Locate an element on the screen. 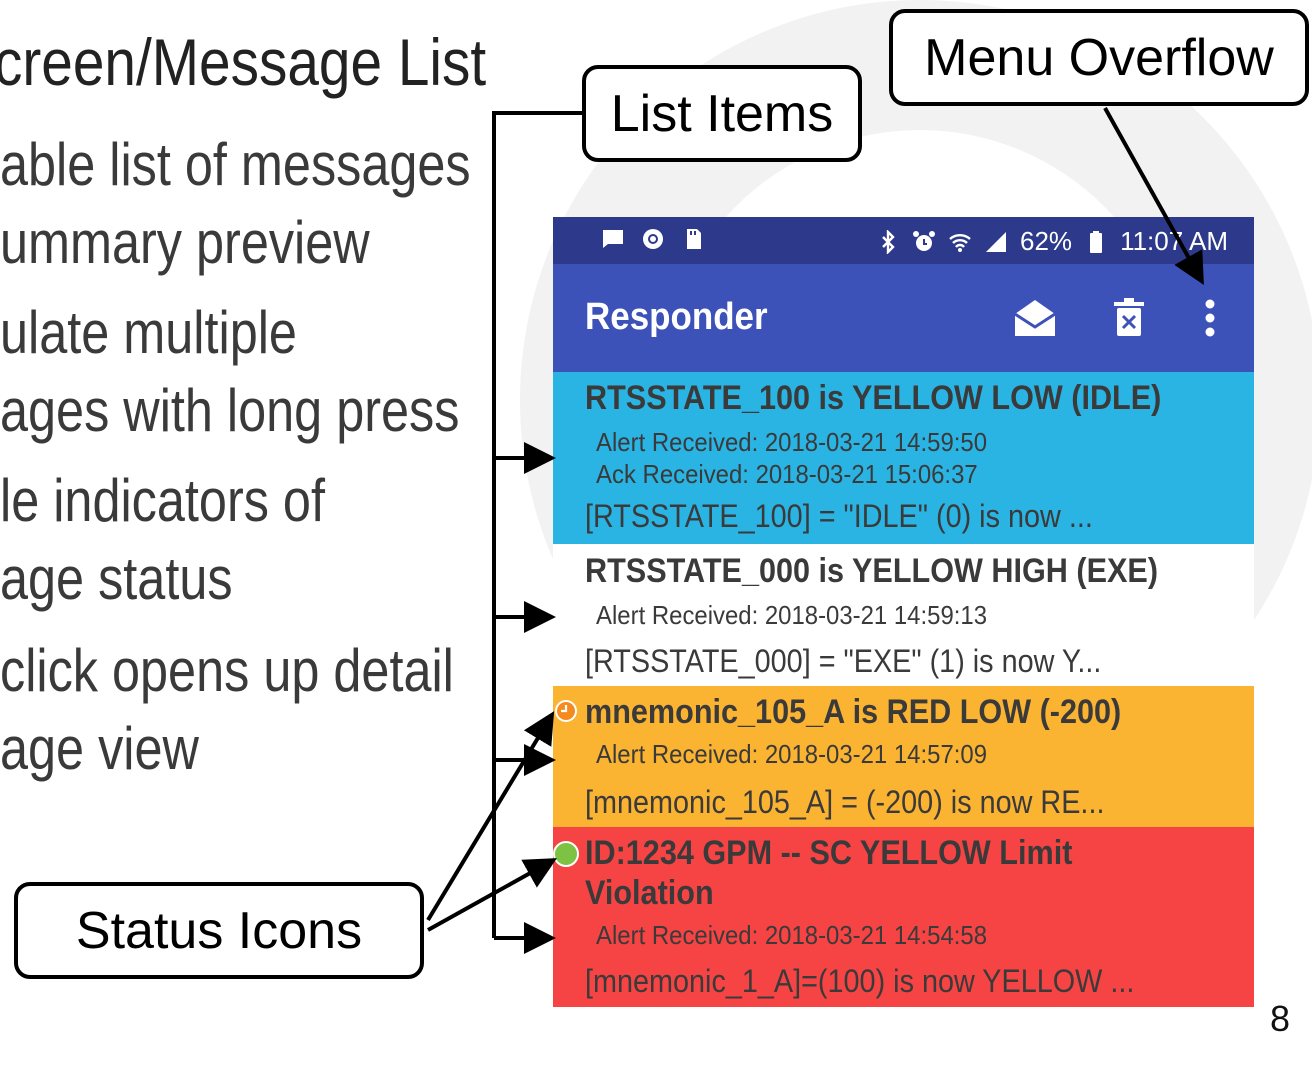 The width and height of the screenshot is (1312, 1077). battery-icon is located at coordinates (1096, 241).